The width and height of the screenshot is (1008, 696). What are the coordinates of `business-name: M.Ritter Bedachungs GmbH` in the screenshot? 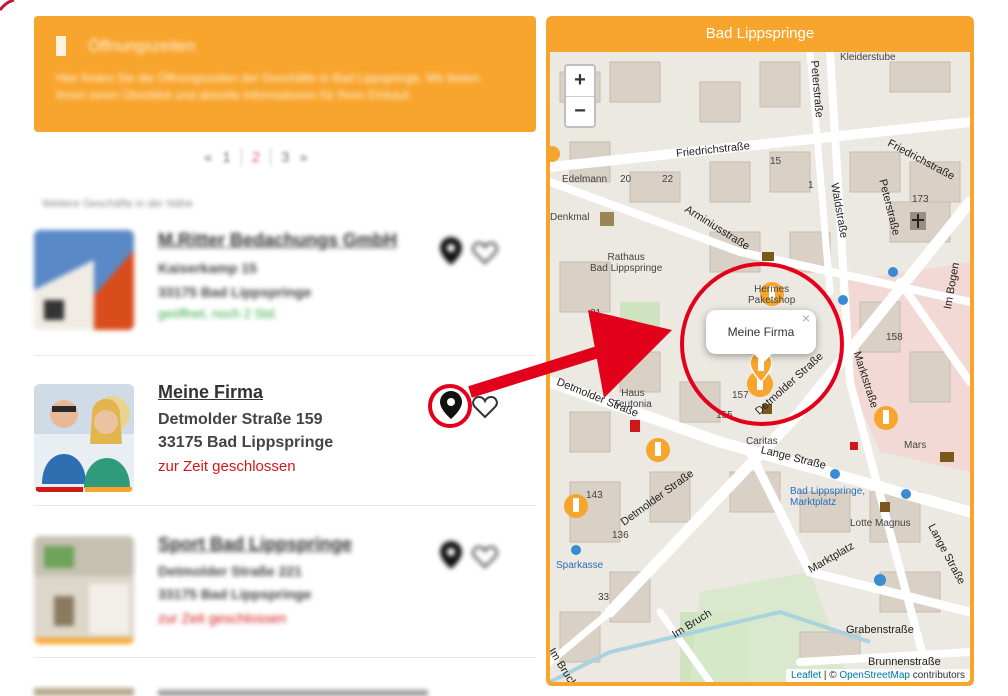 It's located at (277, 240).